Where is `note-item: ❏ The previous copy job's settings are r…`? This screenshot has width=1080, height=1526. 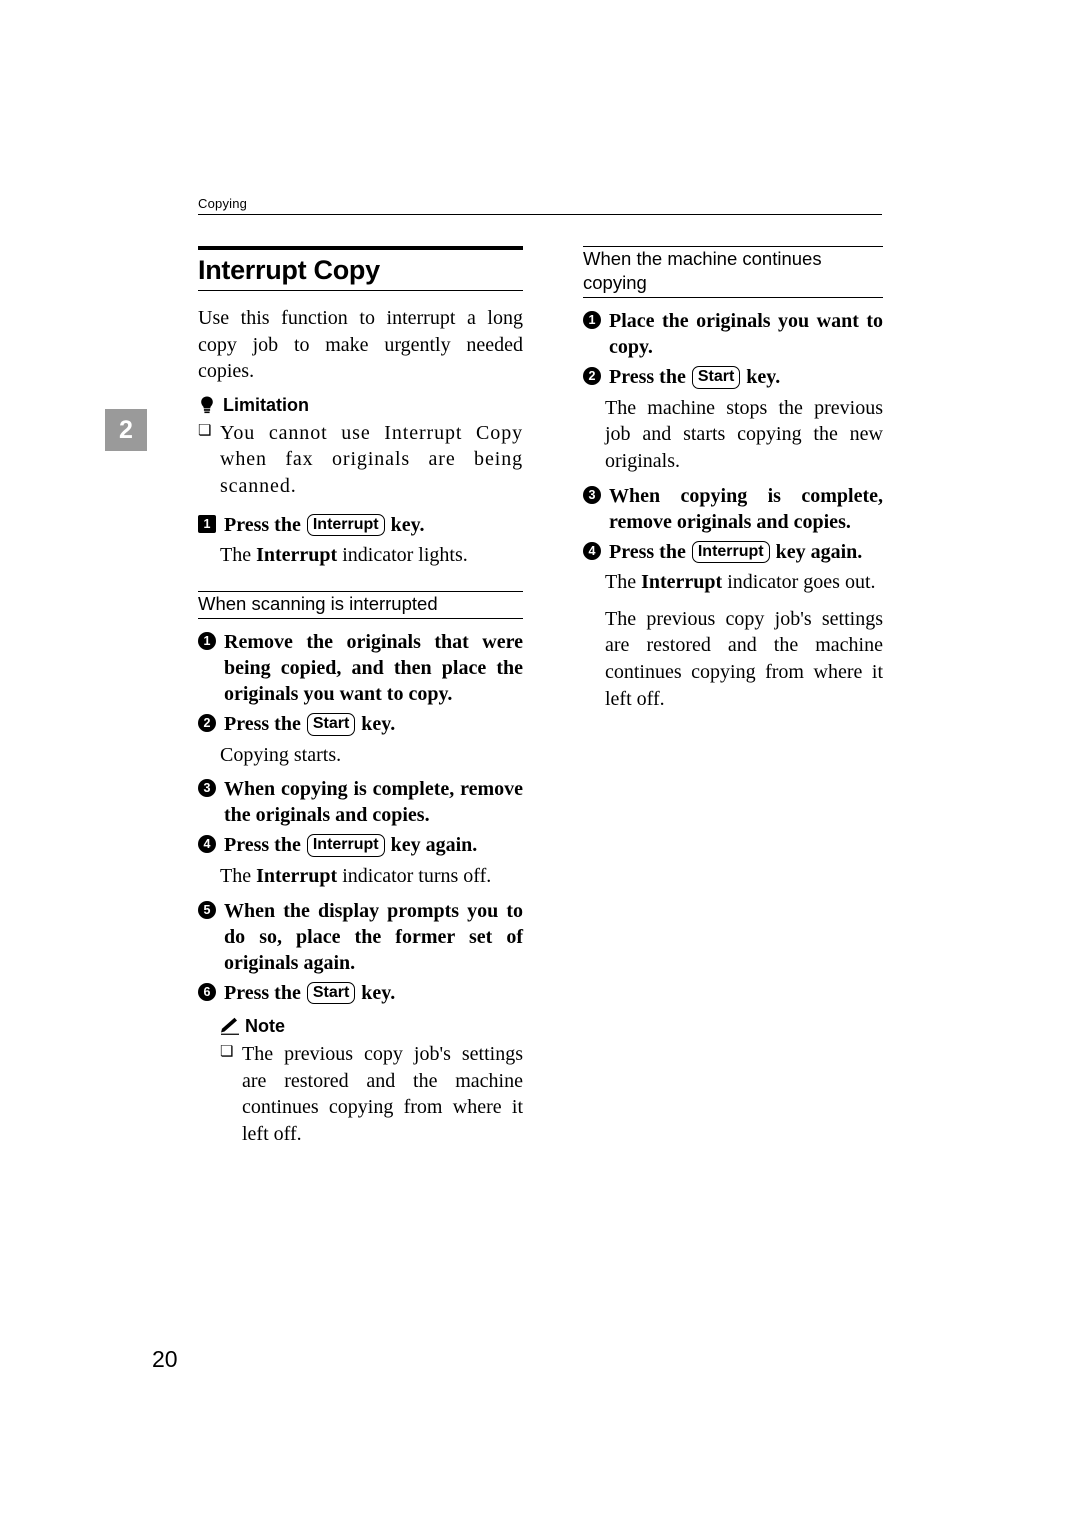 note-item: ❏ The previous copy job's settings are r… is located at coordinates (371, 1094).